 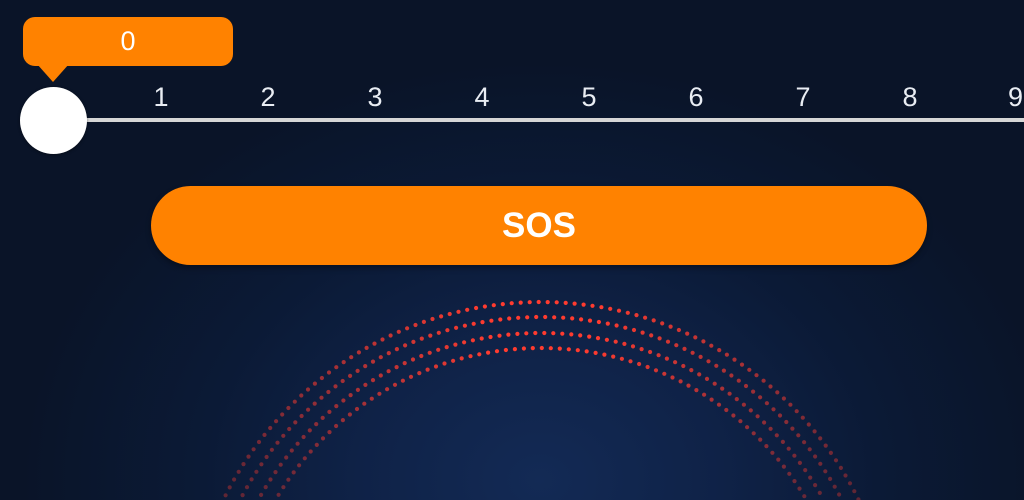 I want to click on slider-tick-8: 8, so click(x=910, y=97).